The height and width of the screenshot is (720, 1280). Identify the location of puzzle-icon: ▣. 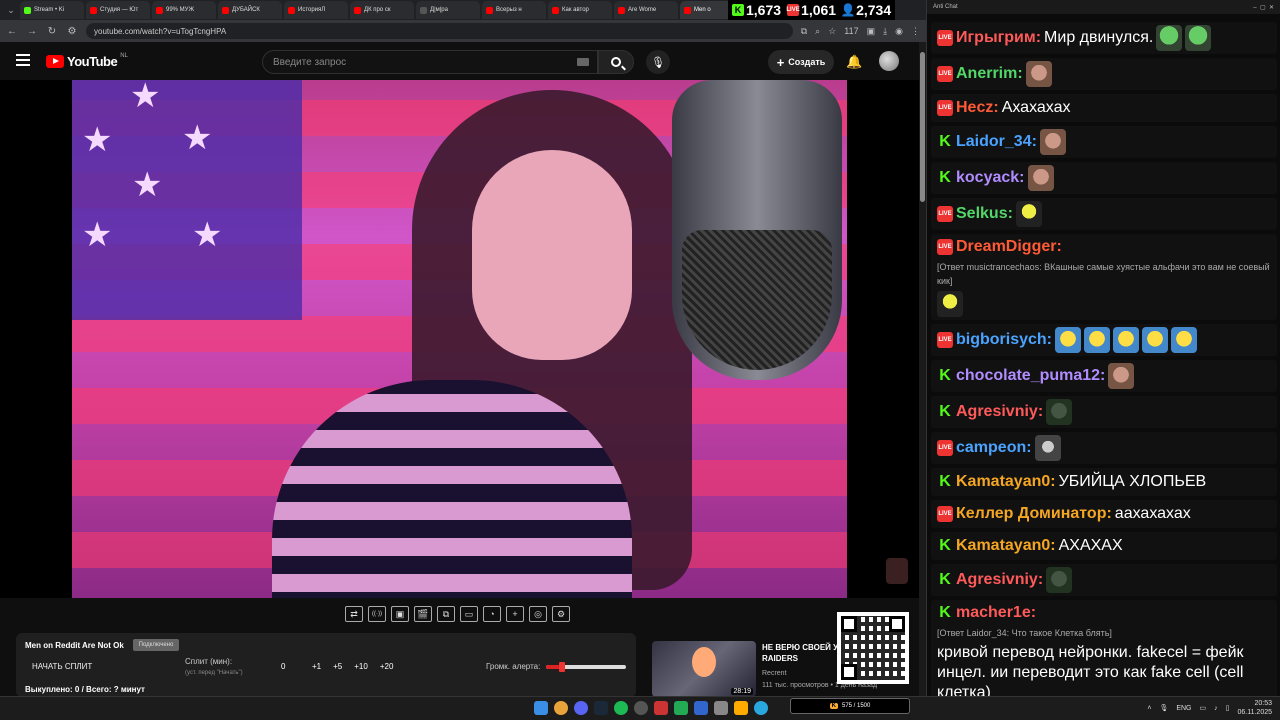
(871, 31).